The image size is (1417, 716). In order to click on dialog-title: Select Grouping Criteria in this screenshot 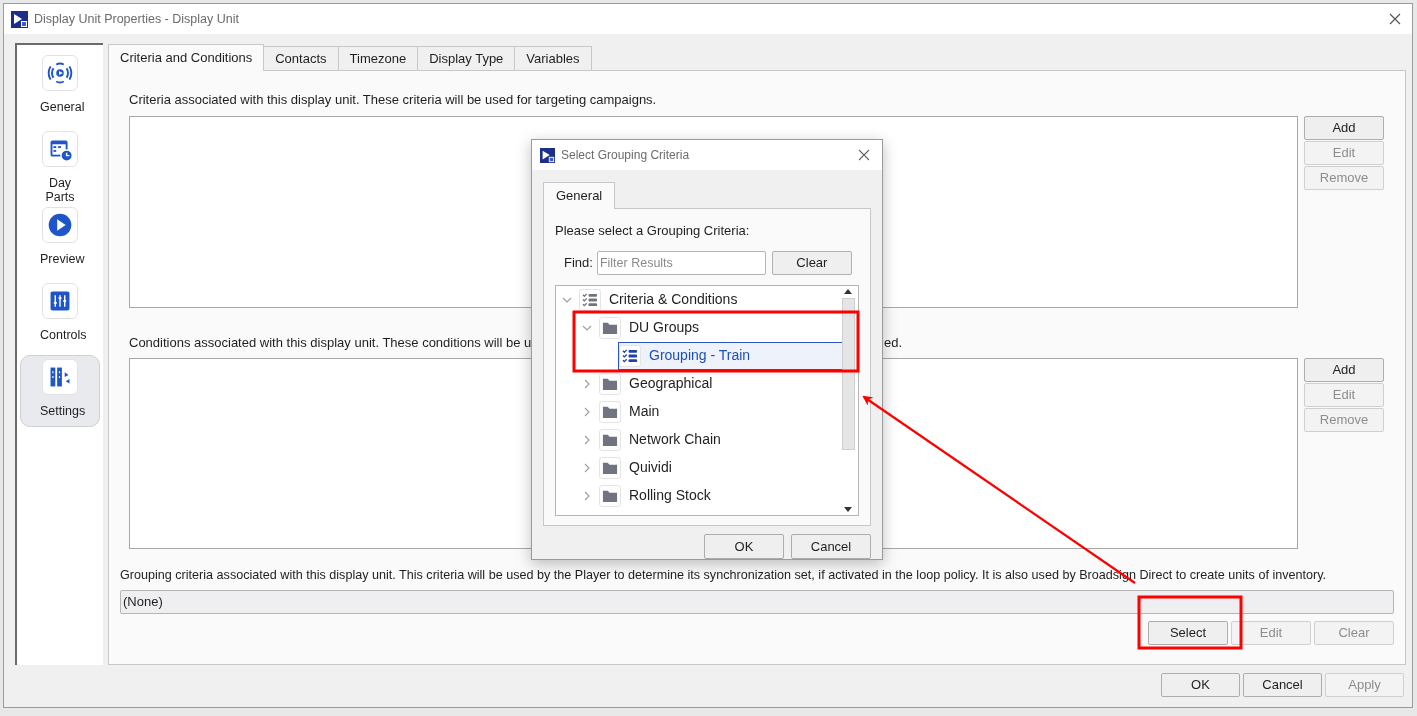, I will do `click(625, 155)`.